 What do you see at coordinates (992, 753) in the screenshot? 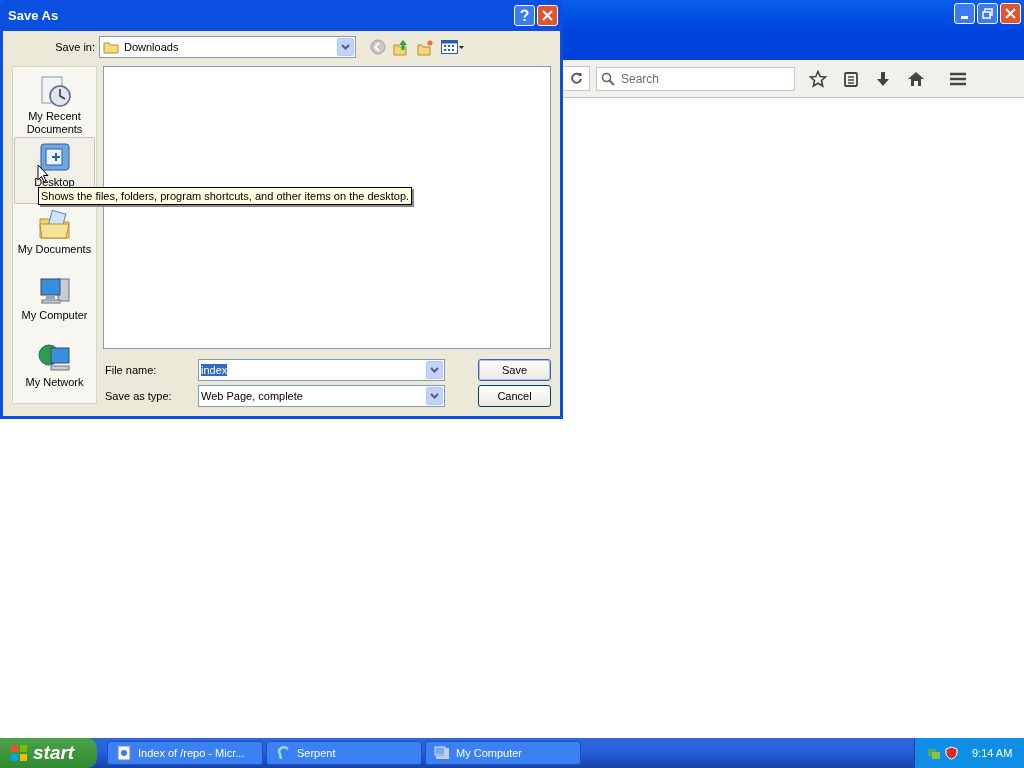
I see `clock: 9:14 AM` at bounding box center [992, 753].